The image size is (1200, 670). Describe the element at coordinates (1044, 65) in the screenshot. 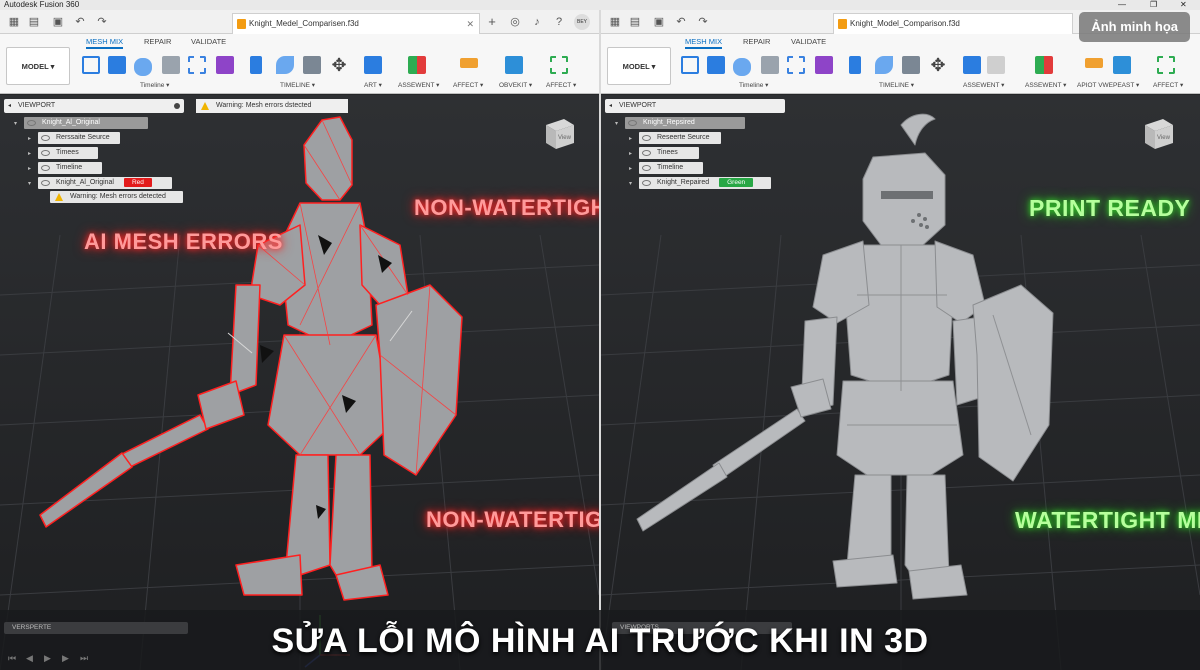

I see `assemble-2-icon` at that location.